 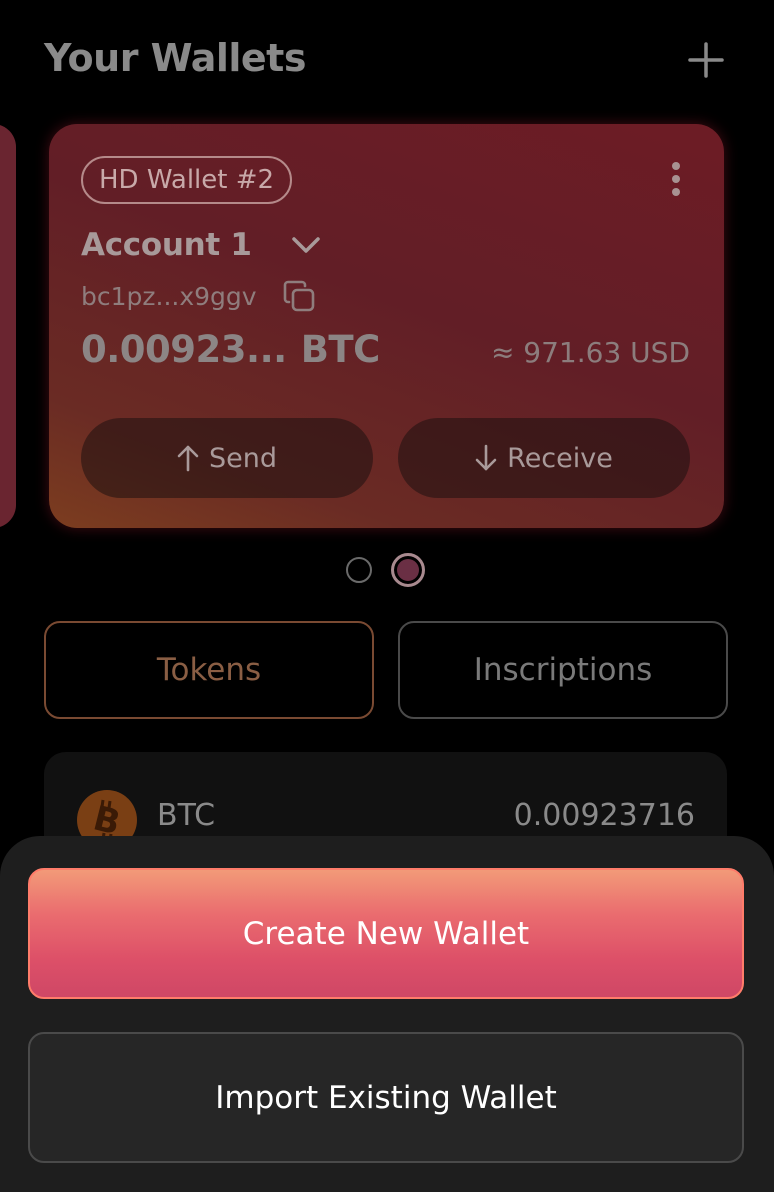 I want to click on token-amount: 0.00923716, so click(x=604, y=815).